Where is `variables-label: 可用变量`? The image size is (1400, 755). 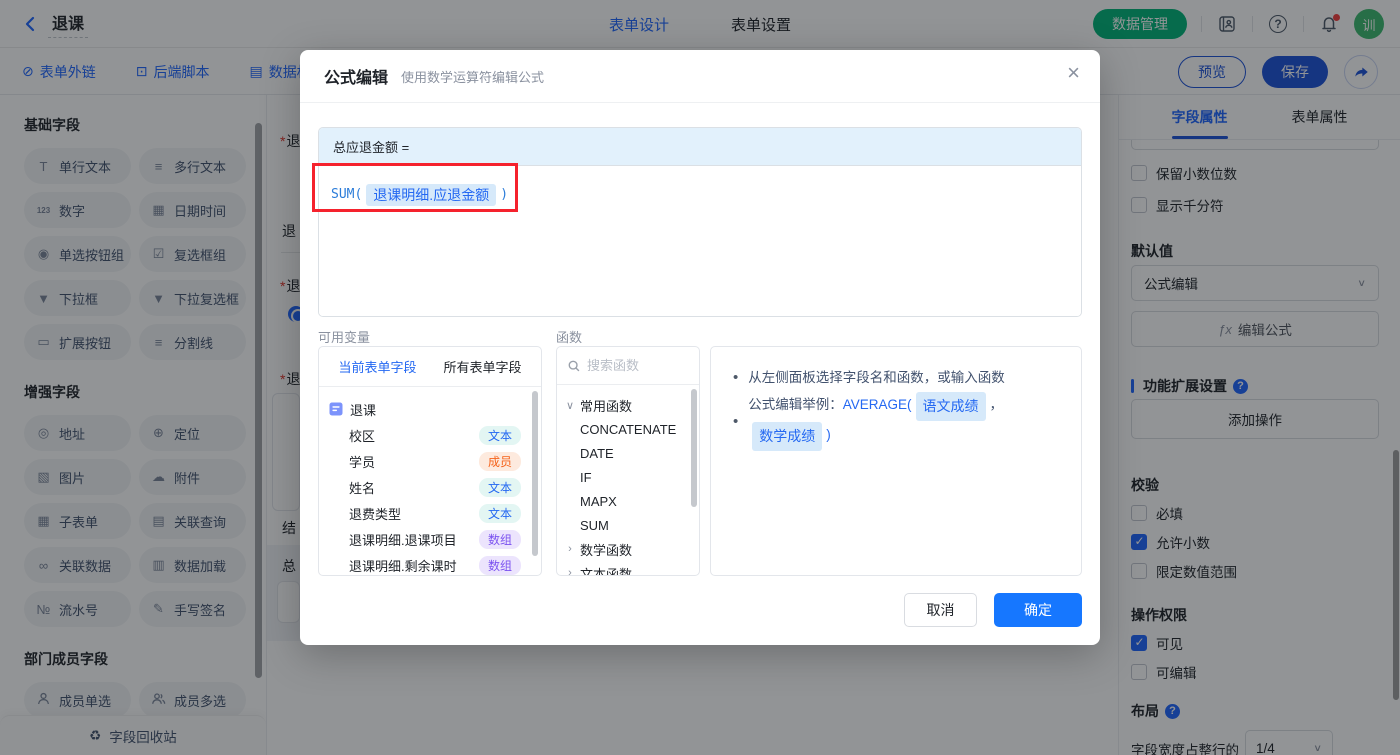
variables-label: 可用变量 is located at coordinates (344, 337).